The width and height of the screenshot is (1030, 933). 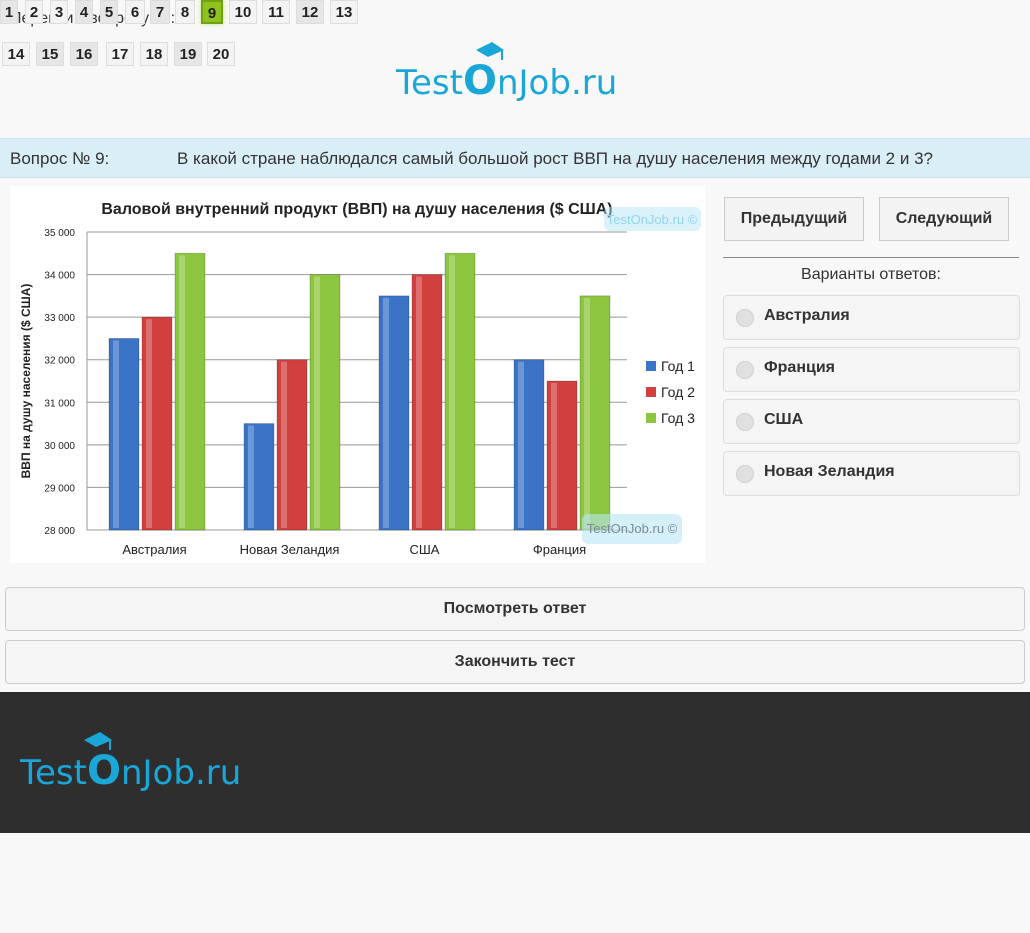 I want to click on finish-test-button: Закончить тест, so click(x=515, y=662).